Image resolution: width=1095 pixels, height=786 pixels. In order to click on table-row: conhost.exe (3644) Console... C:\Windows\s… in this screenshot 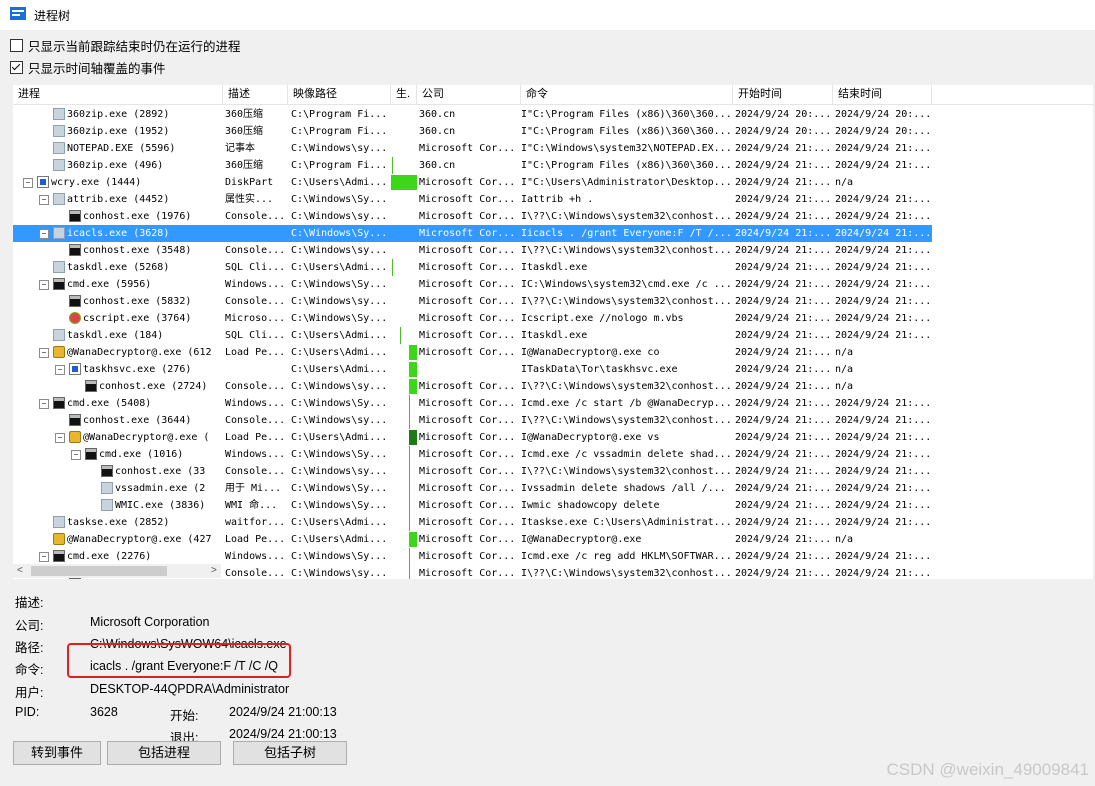, I will do `click(472, 420)`.